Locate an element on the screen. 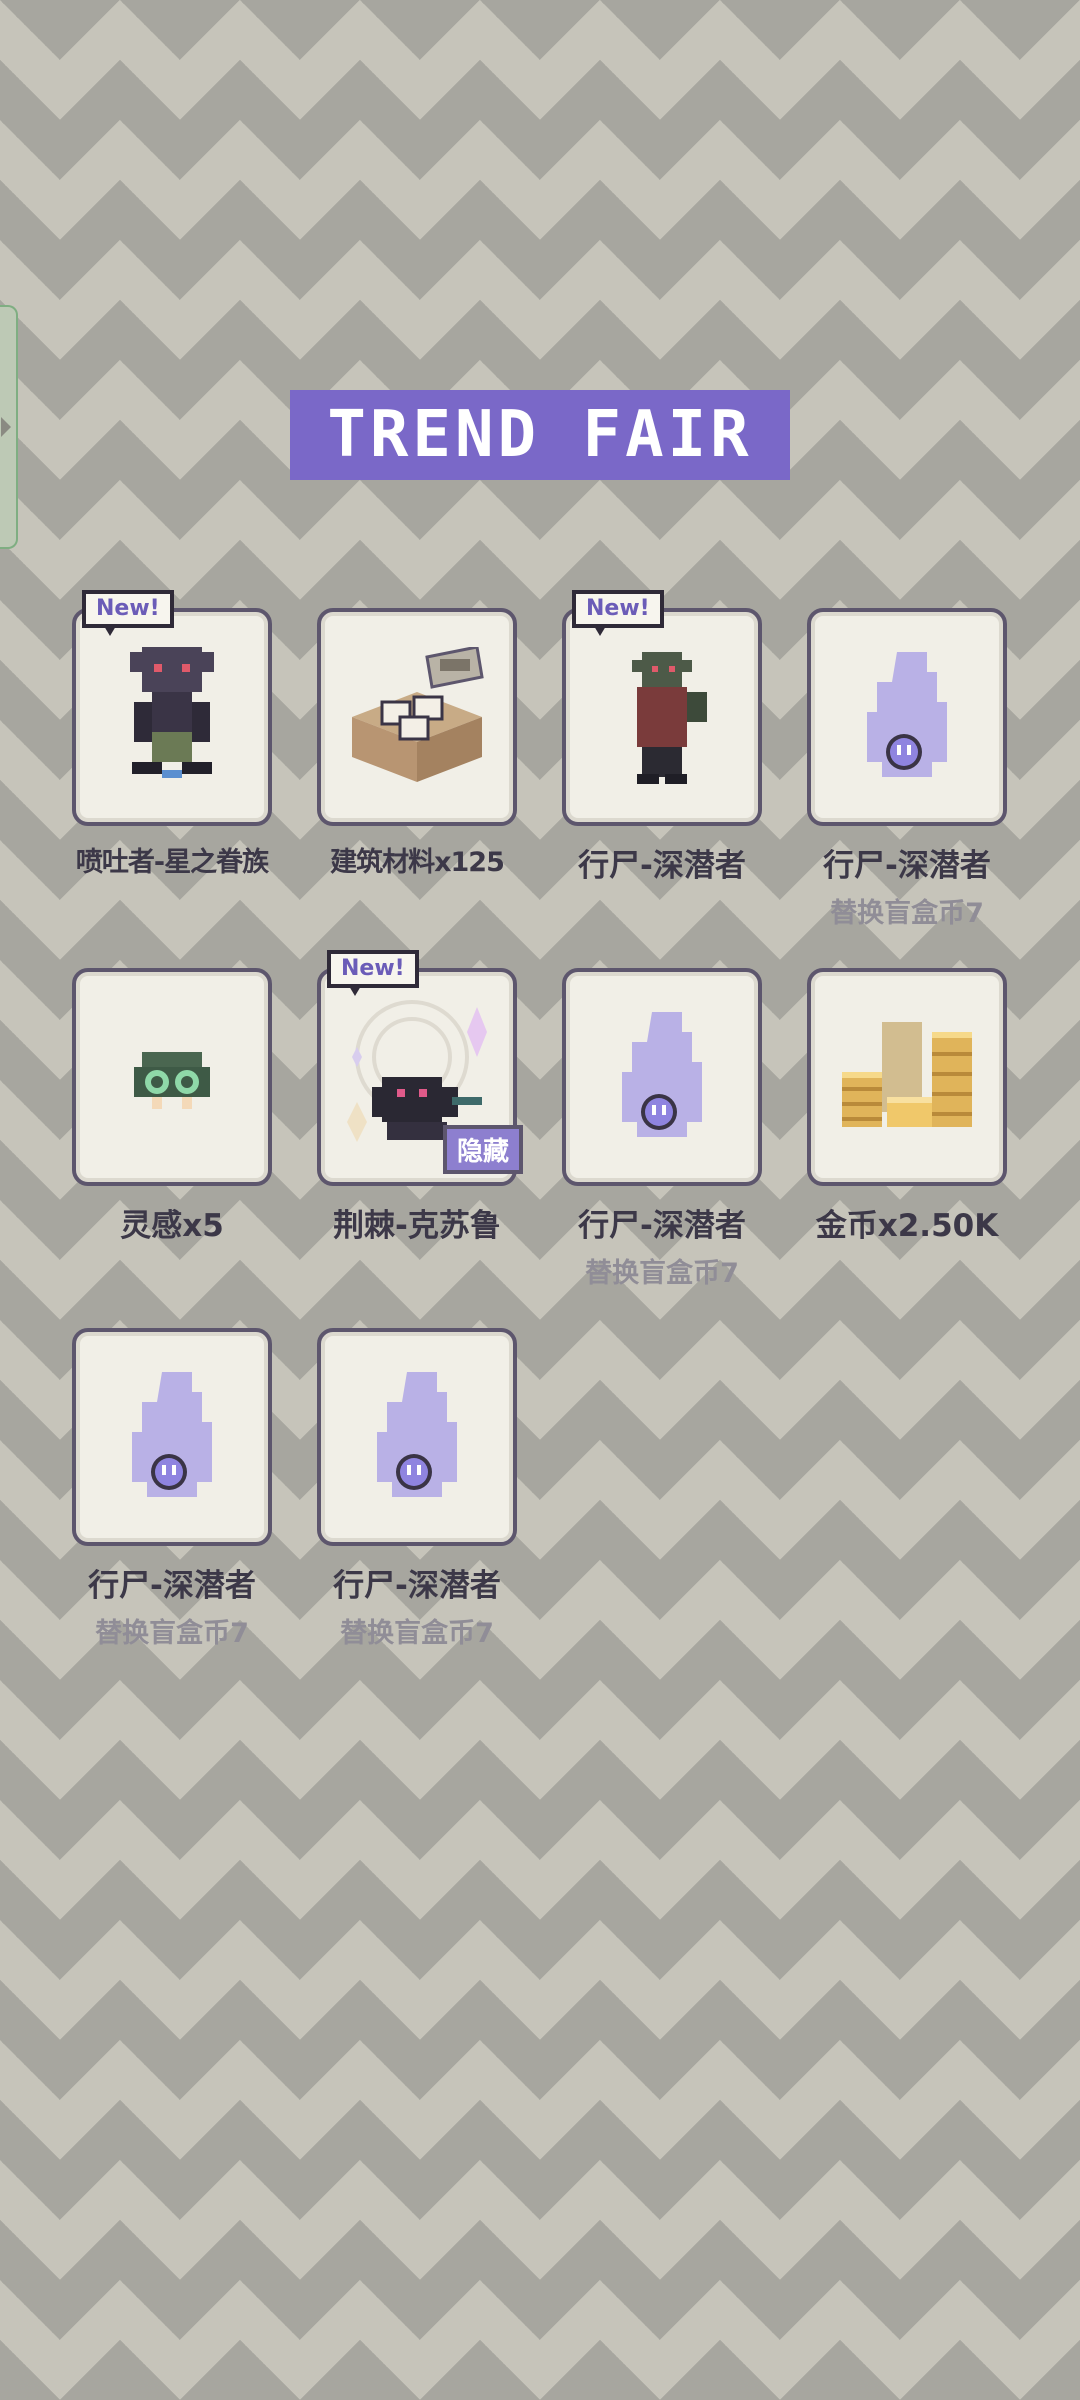 This screenshot has height=2400, width=1080. reward-card: New! 隐藏 is located at coordinates (420, 1068).